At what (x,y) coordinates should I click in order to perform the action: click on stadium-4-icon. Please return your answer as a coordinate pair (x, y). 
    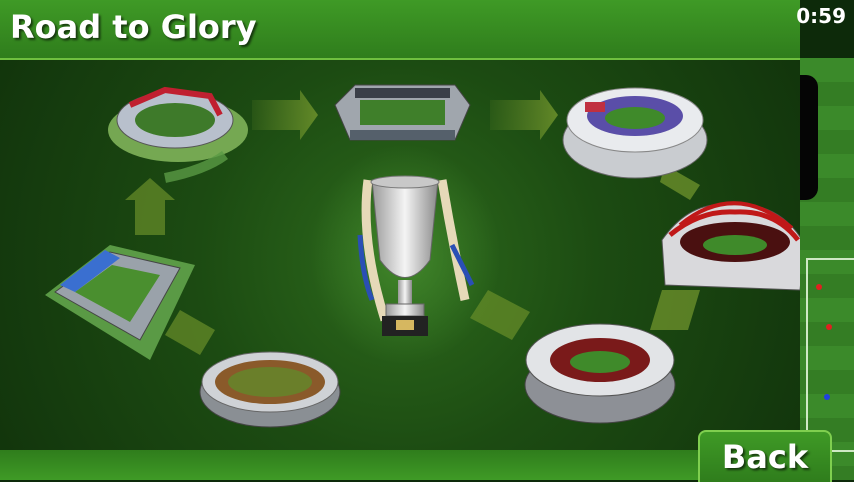
    Looking at the image, I should click on (730, 246).